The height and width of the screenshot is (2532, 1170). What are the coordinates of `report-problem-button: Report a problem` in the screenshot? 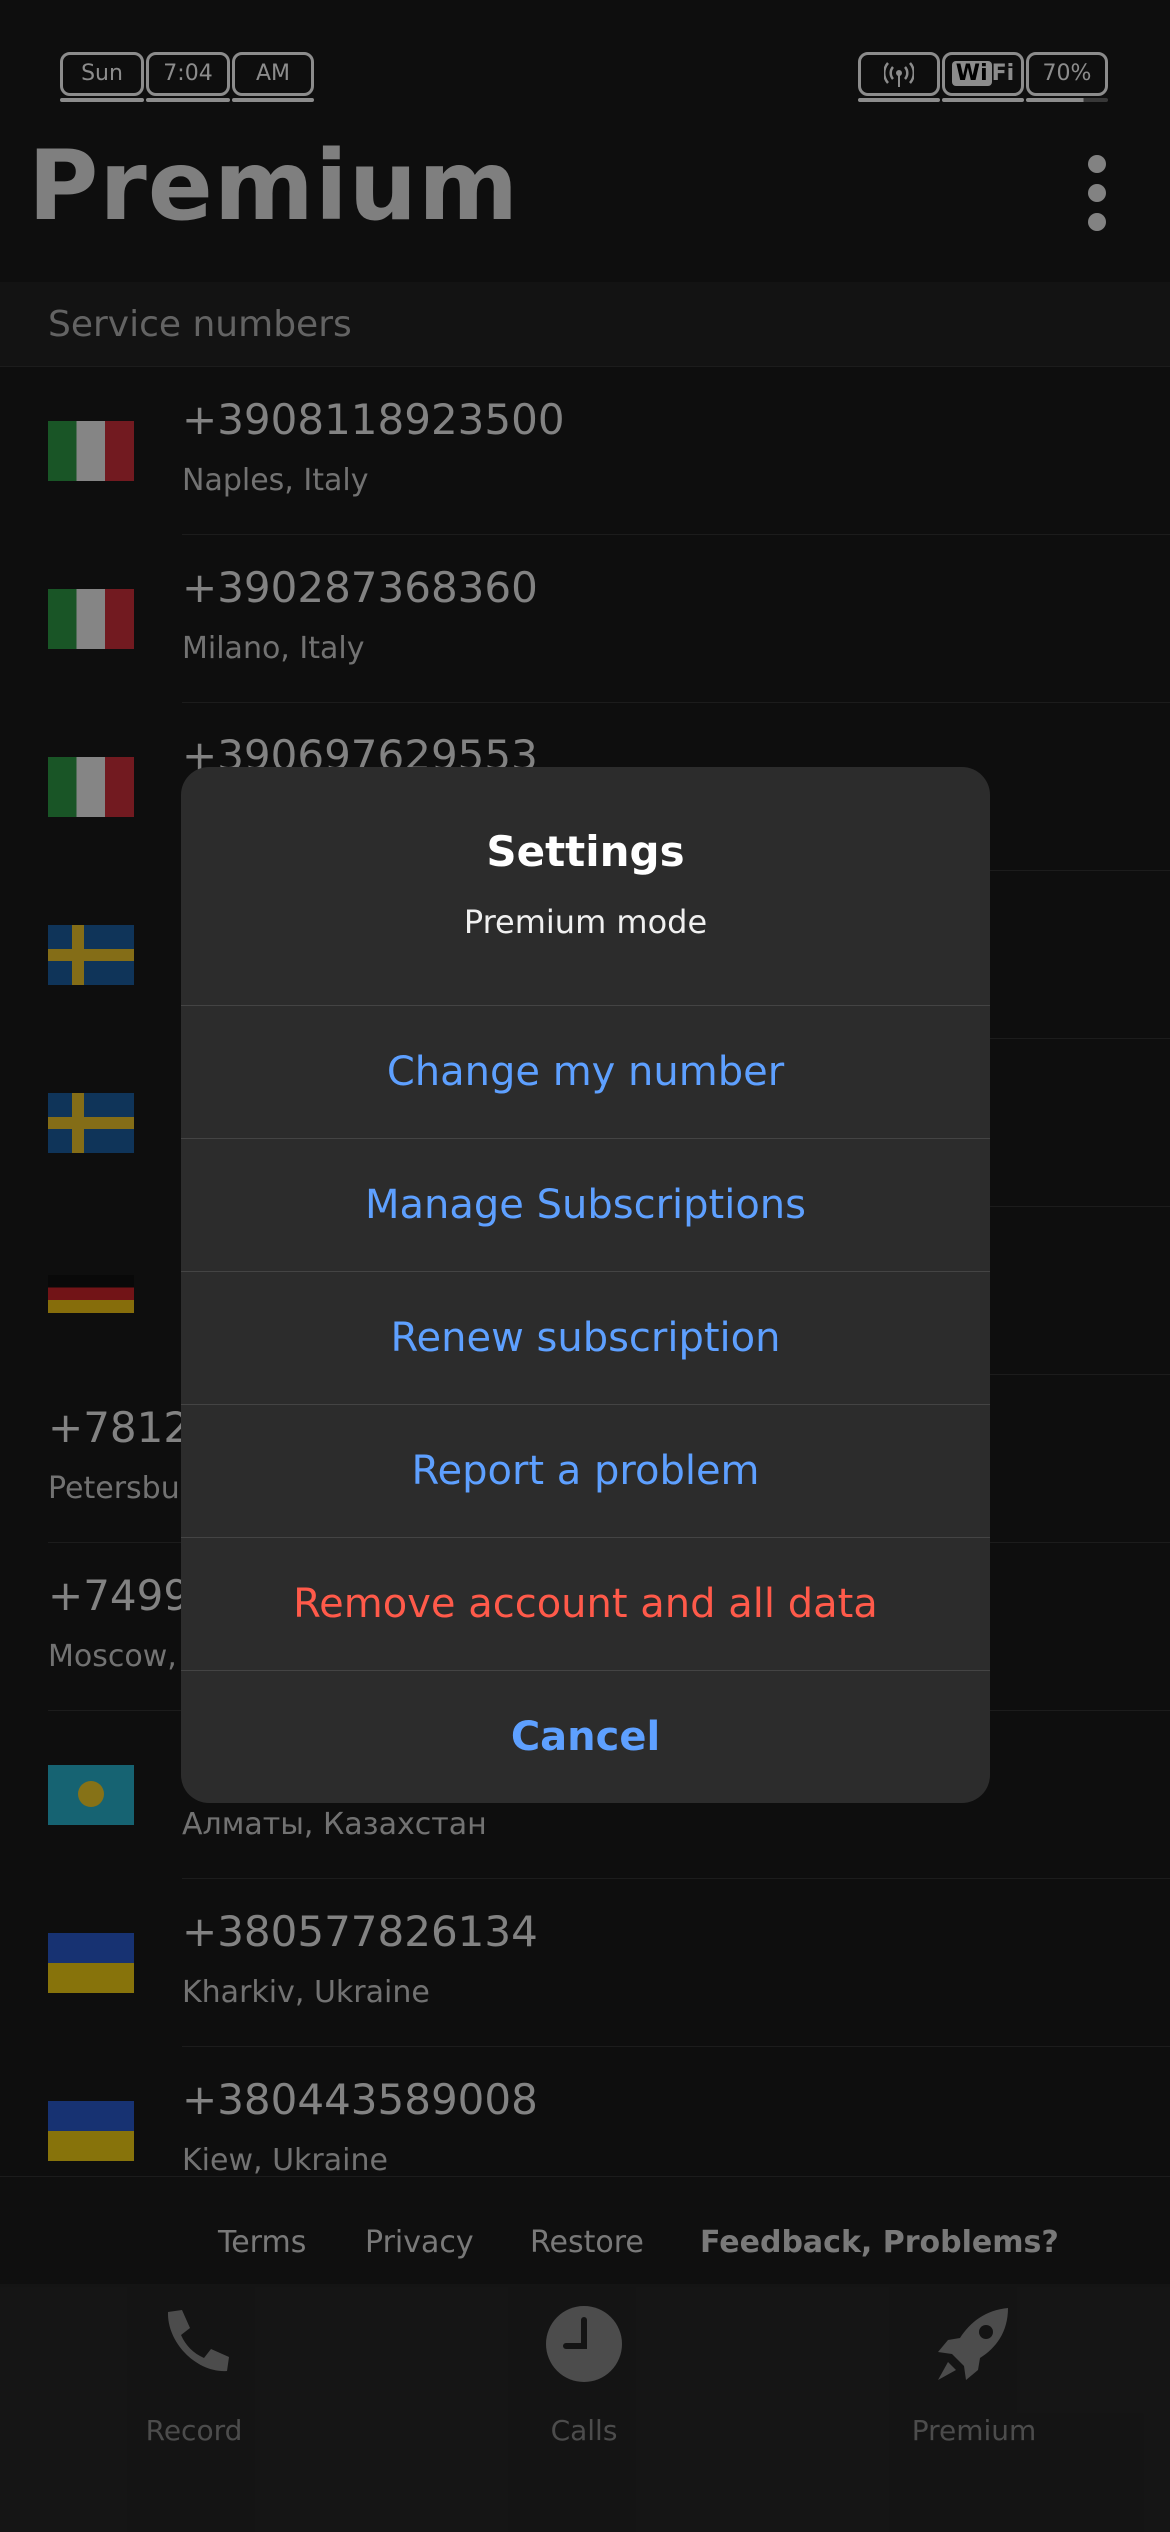 It's located at (585, 1471).